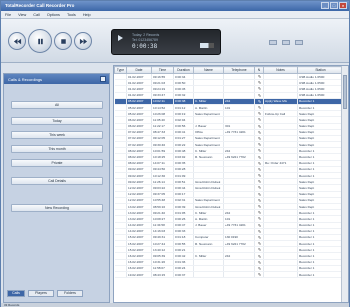 Image resolution: width=350 pixels, height=307 pixels. I want to click on table-row: 19.02.2007 08:43:15 0:00:37 ✎ Recorder 1, so click(229, 275).